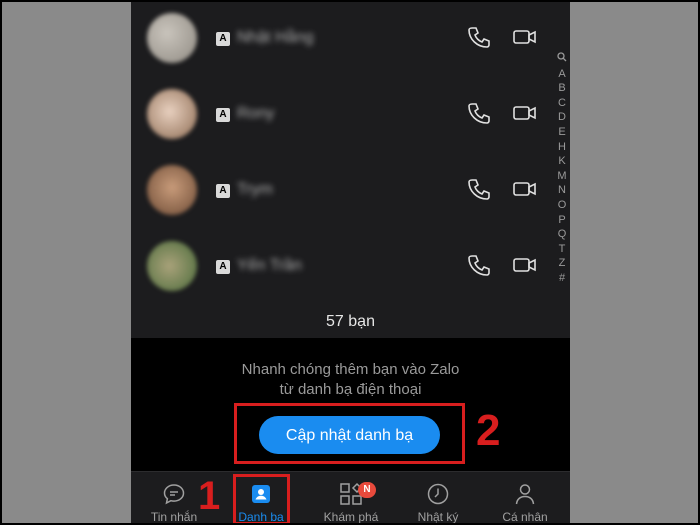  What do you see at coordinates (256, 113) in the screenshot?
I see `contact-name: Rony` at bounding box center [256, 113].